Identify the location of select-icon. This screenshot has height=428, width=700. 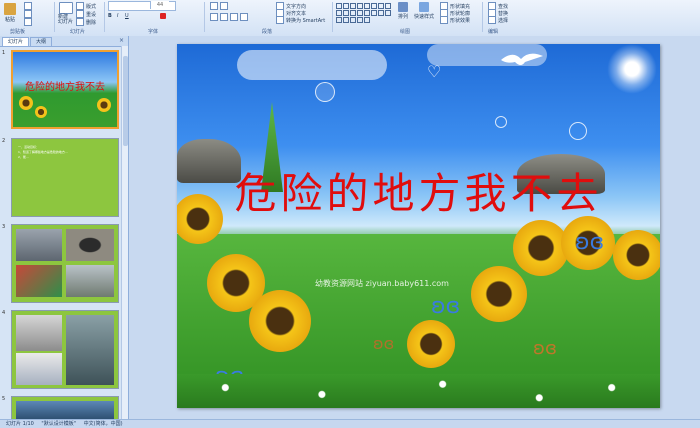
(492, 20).